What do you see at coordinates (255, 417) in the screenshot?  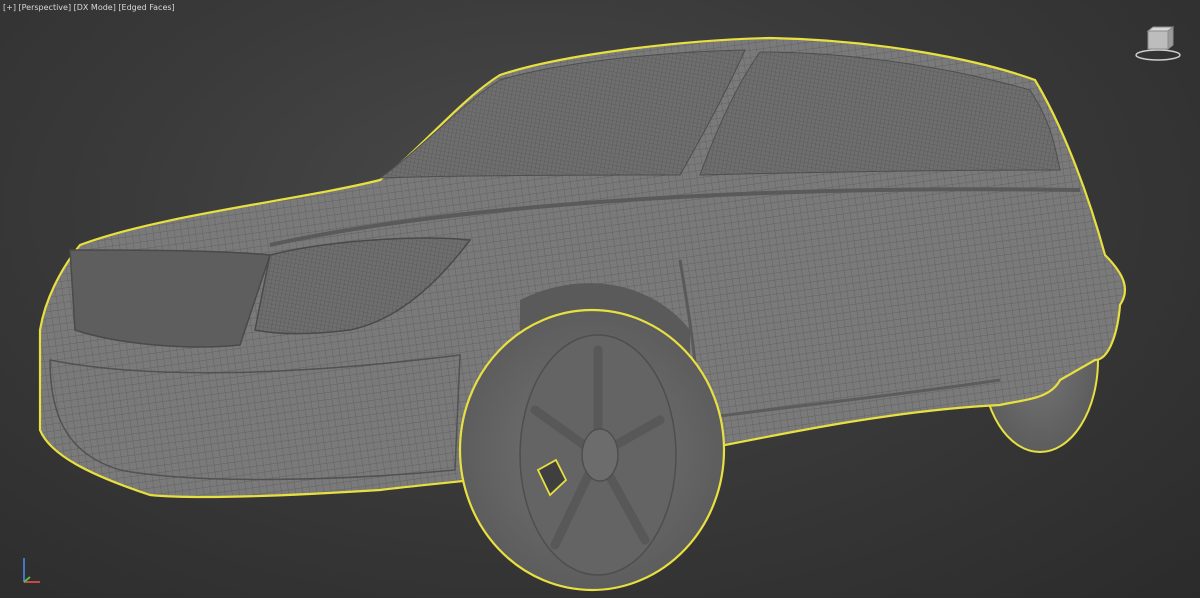 I see `front-bumper` at bounding box center [255, 417].